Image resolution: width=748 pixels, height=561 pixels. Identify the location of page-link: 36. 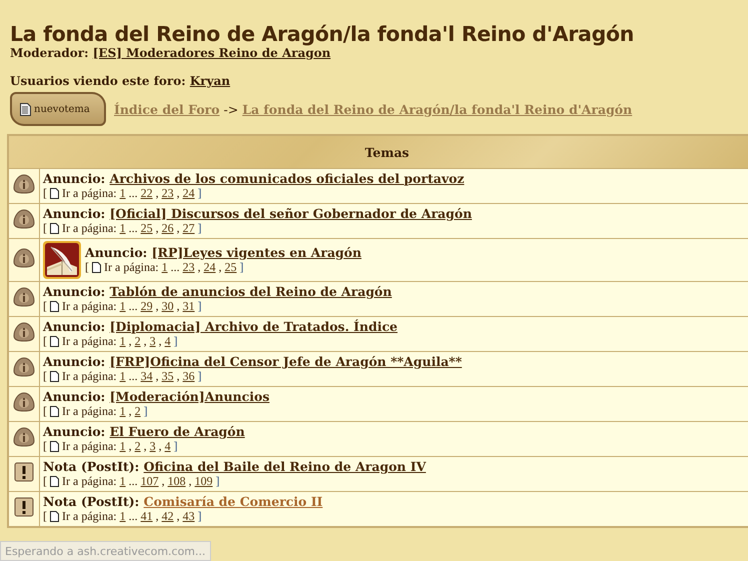
(188, 376).